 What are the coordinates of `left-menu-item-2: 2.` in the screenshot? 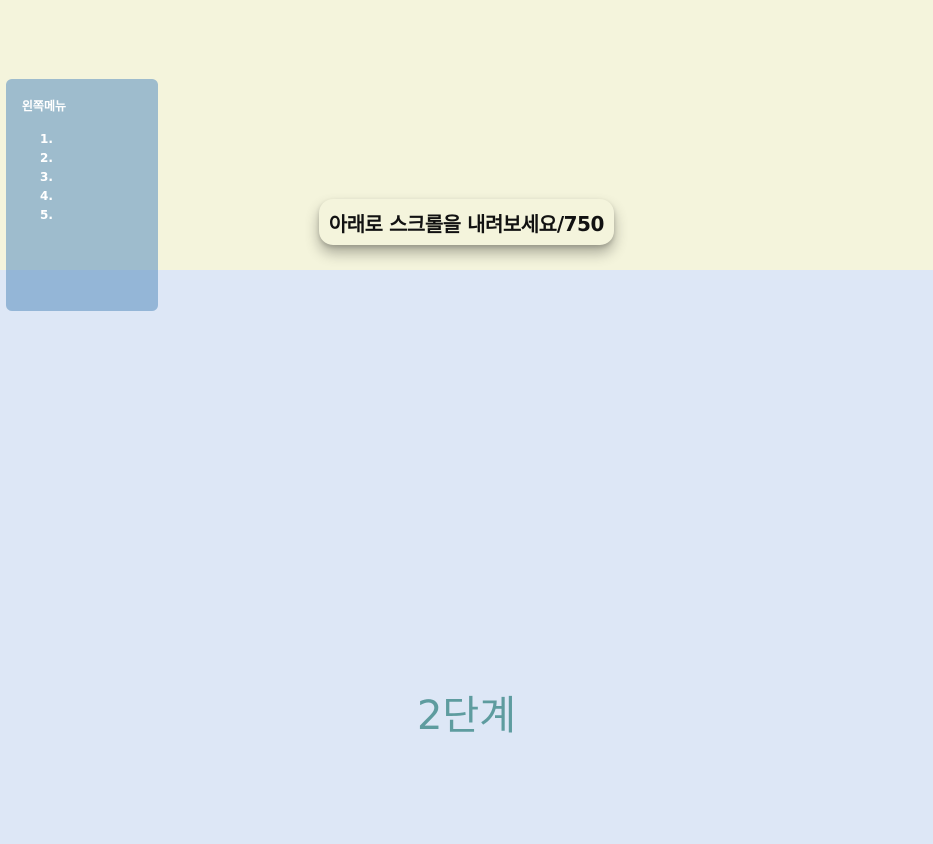 It's located at (91, 158).